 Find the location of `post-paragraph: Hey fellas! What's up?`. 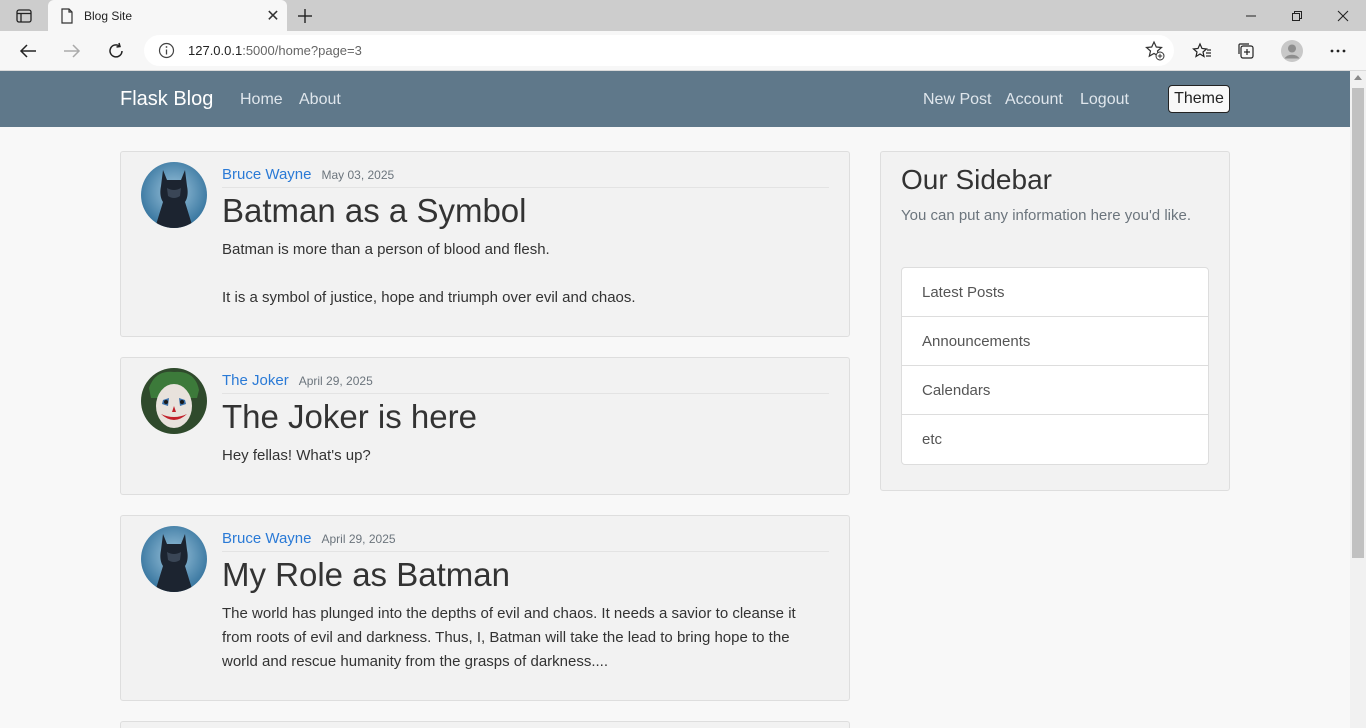

post-paragraph: Hey fellas! What's up? is located at coordinates (296, 455).